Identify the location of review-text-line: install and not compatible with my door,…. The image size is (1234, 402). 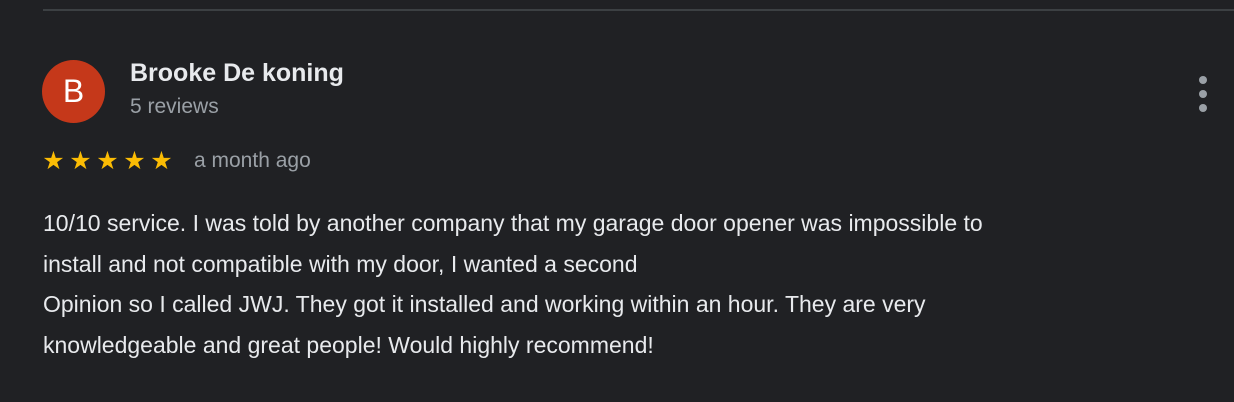
(340, 263).